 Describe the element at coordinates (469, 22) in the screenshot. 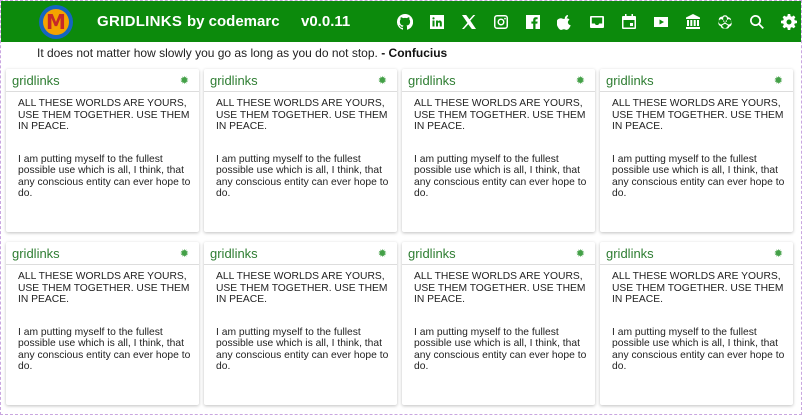

I see `x-icon` at that location.